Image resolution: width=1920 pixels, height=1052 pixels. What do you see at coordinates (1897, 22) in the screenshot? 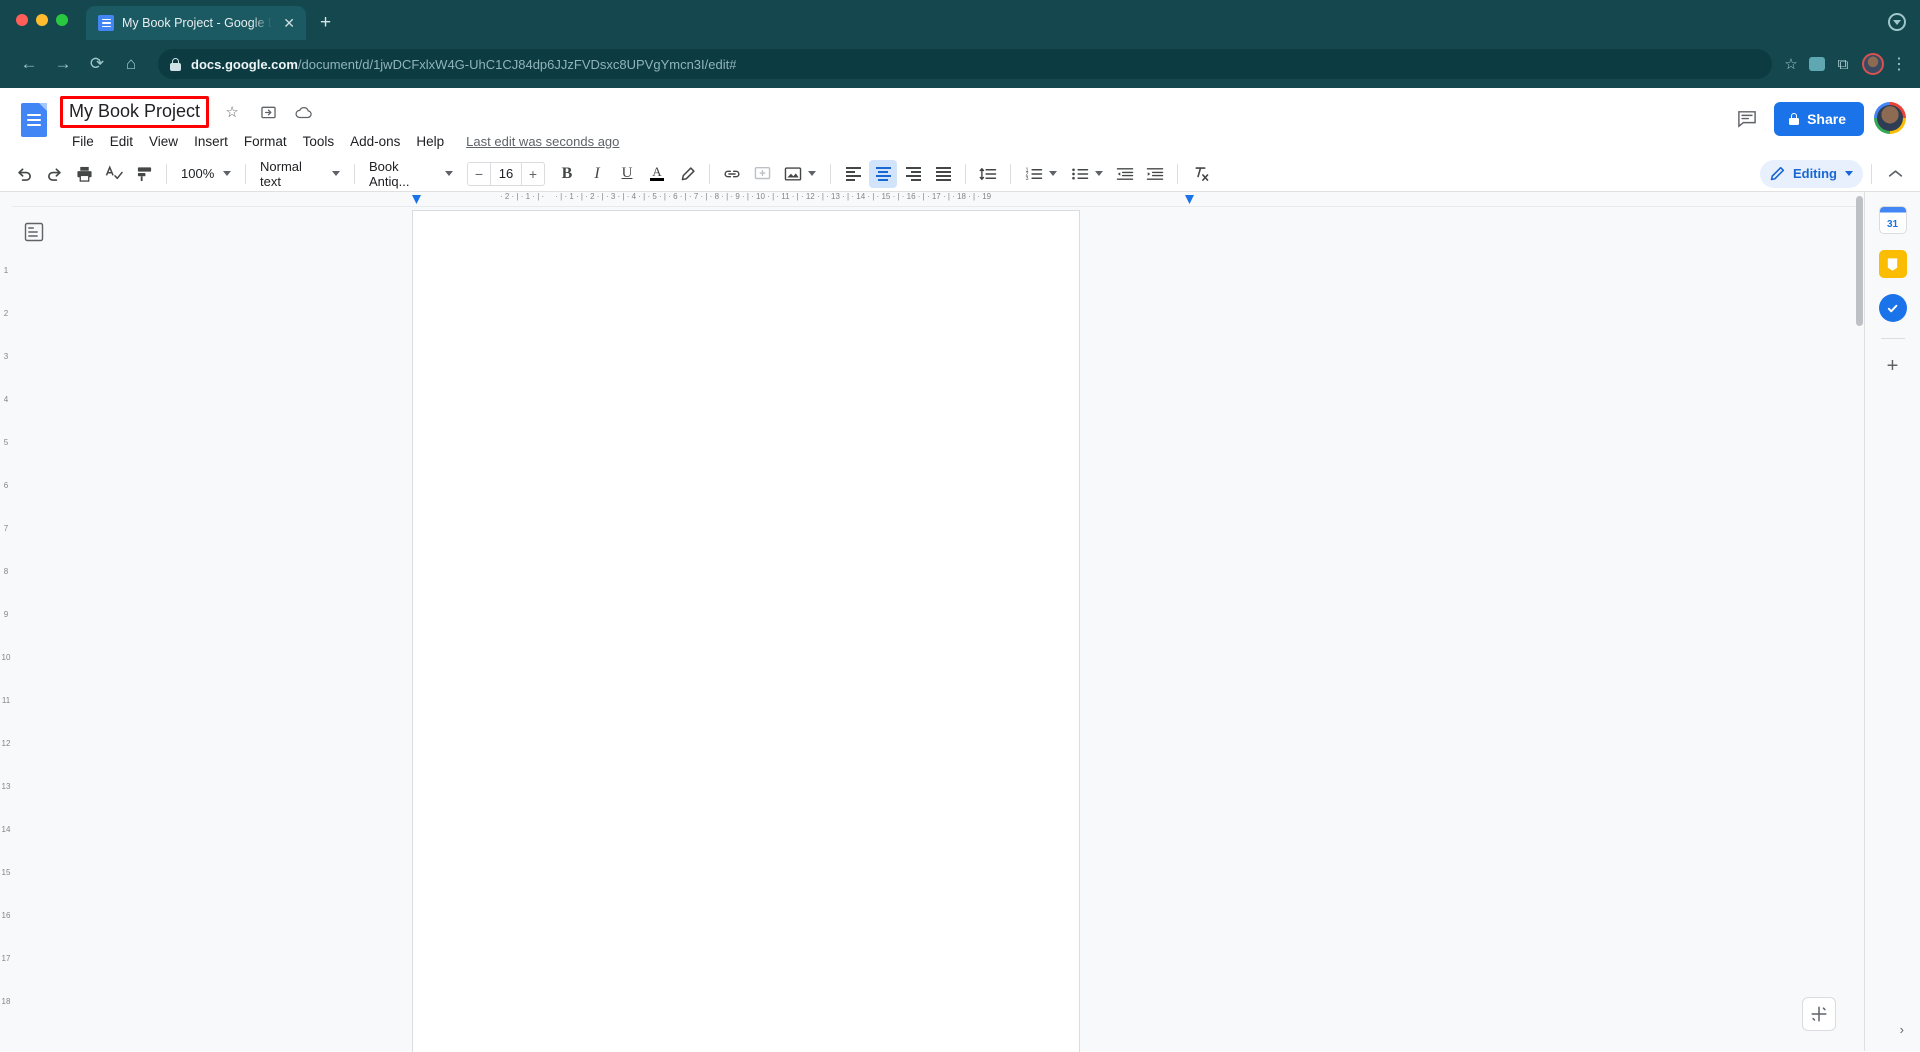
I see `chrome-update-icon` at bounding box center [1897, 22].